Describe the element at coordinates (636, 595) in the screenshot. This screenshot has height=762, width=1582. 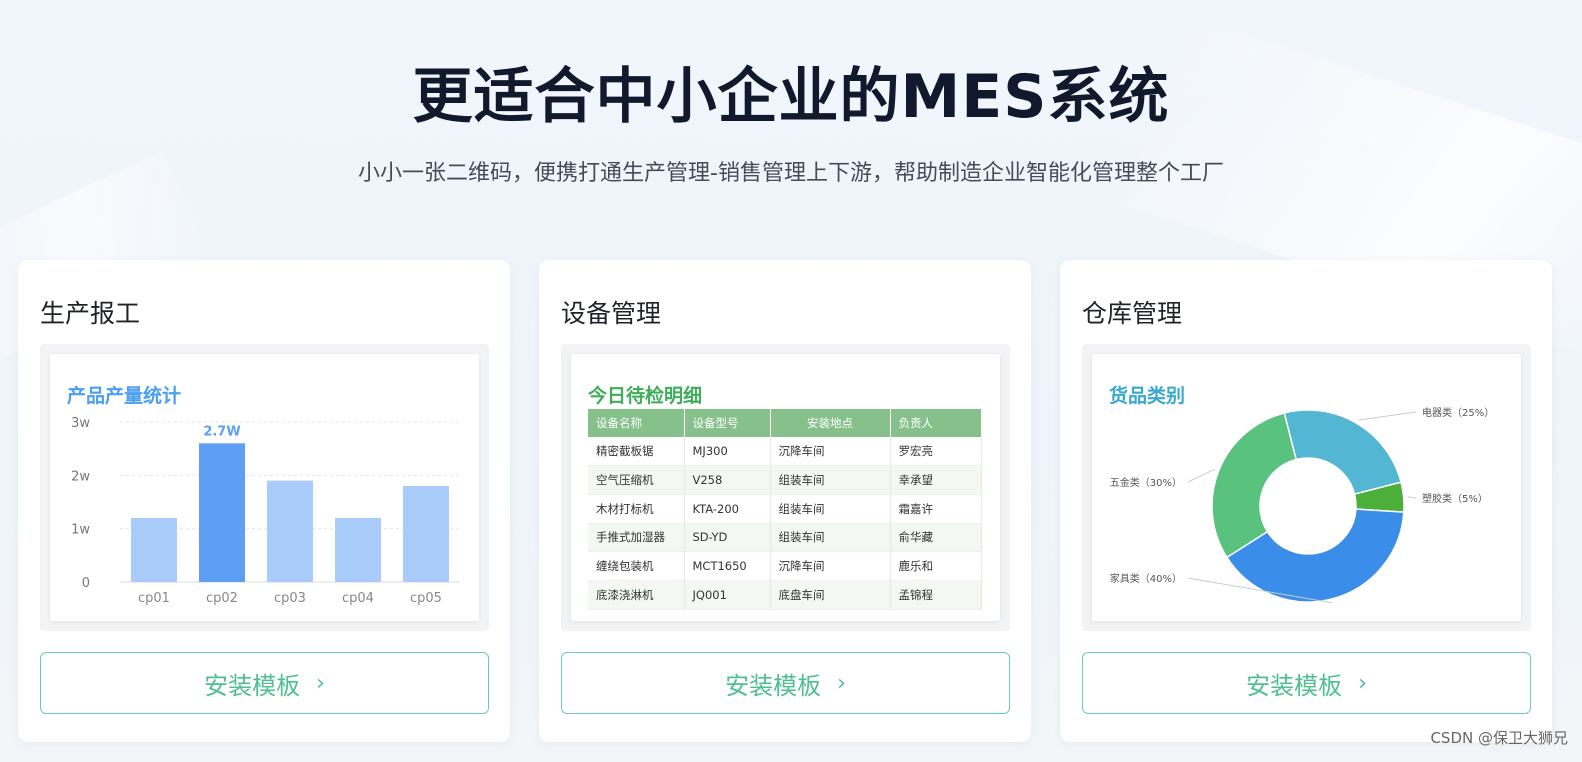
I see `table-cell: 底漆浇淋机` at that location.